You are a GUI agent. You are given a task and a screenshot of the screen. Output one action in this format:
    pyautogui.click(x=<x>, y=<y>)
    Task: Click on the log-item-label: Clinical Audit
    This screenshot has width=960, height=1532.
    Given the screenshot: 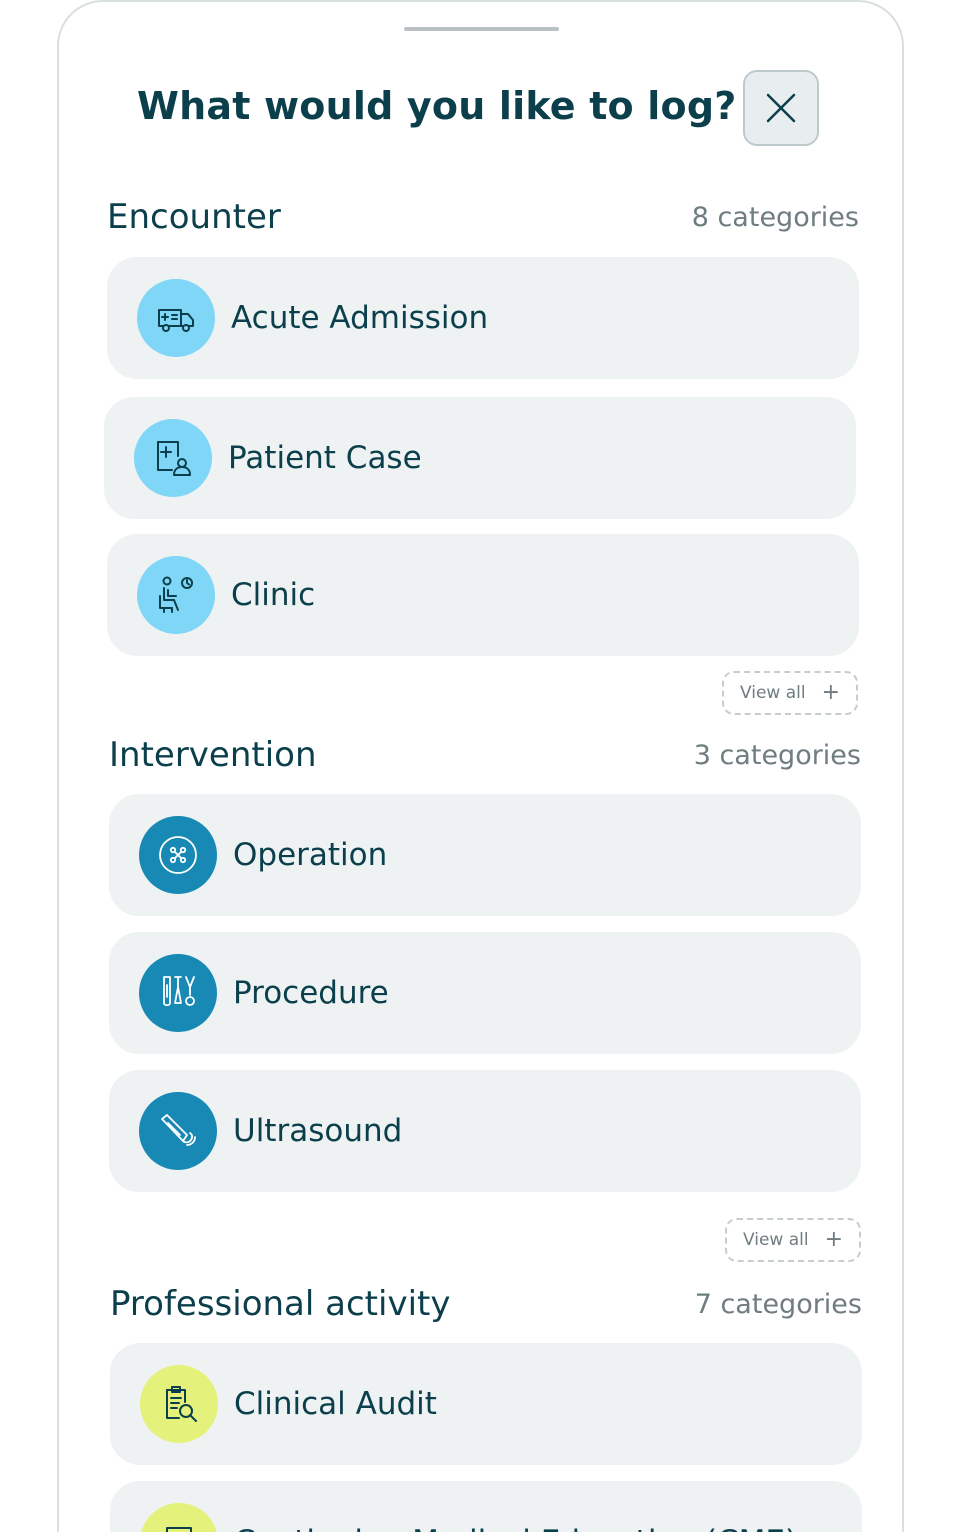 What is the action you would take?
    pyautogui.click(x=335, y=1404)
    